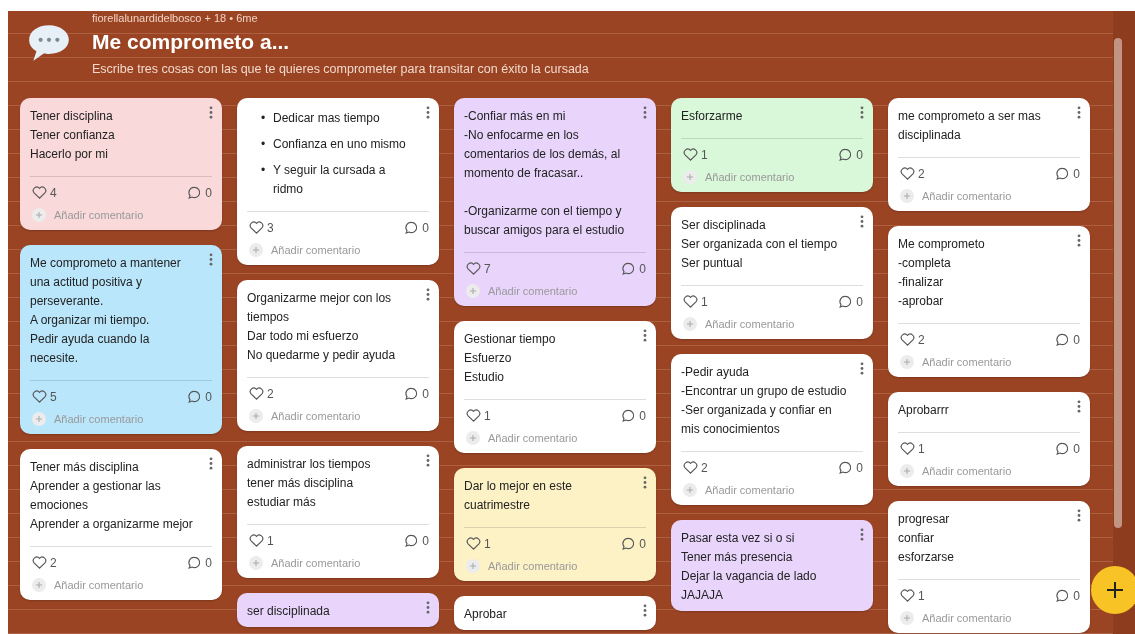  Describe the element at coordinates (749, 567) in the screenshot. I see `post-text: Pasar esta vez si o si Tener más presencia Dejar la vagancia de lado JAJAJA` at that location.